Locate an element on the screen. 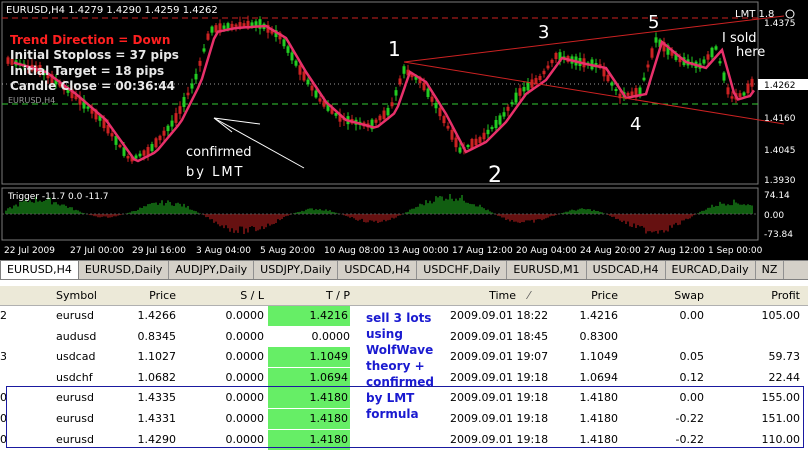 The height and width of the screenshot is (450, 808). price-tick: 1.4160 is located at coordinates (780, 119).